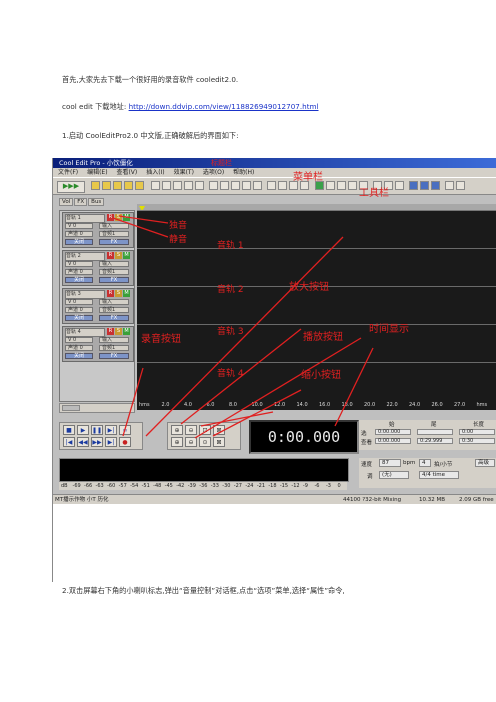 This screenshot has width=496, height=702. What do you see at coordinates (150, 135) in the screenshot?
I see `step1-text: 1.启动 CoolEditPro2.0 中文版,正确破解后的界面如下:` at bounding box center [150, 135].